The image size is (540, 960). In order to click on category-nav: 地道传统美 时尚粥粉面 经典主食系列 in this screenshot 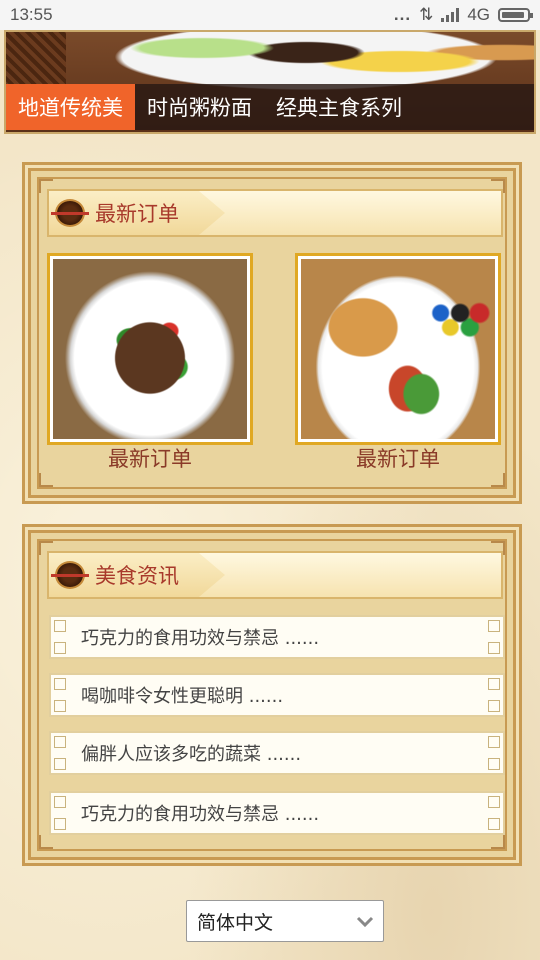, I will do `click(270, 107)`.